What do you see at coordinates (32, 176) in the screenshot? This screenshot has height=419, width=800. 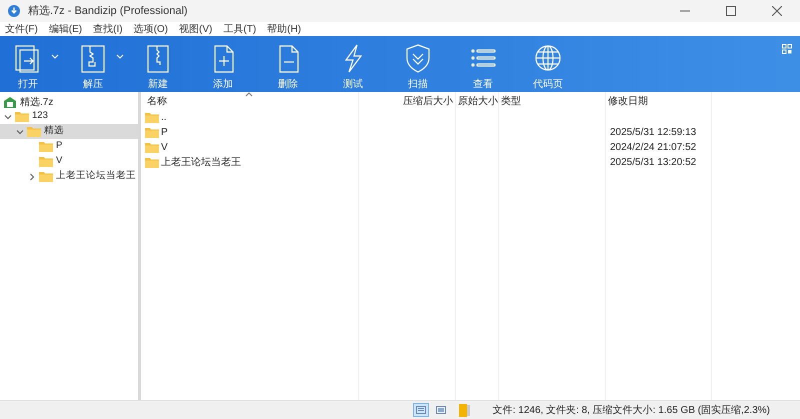 I see `chevron-right-icon` at bounding box center [32, 176].